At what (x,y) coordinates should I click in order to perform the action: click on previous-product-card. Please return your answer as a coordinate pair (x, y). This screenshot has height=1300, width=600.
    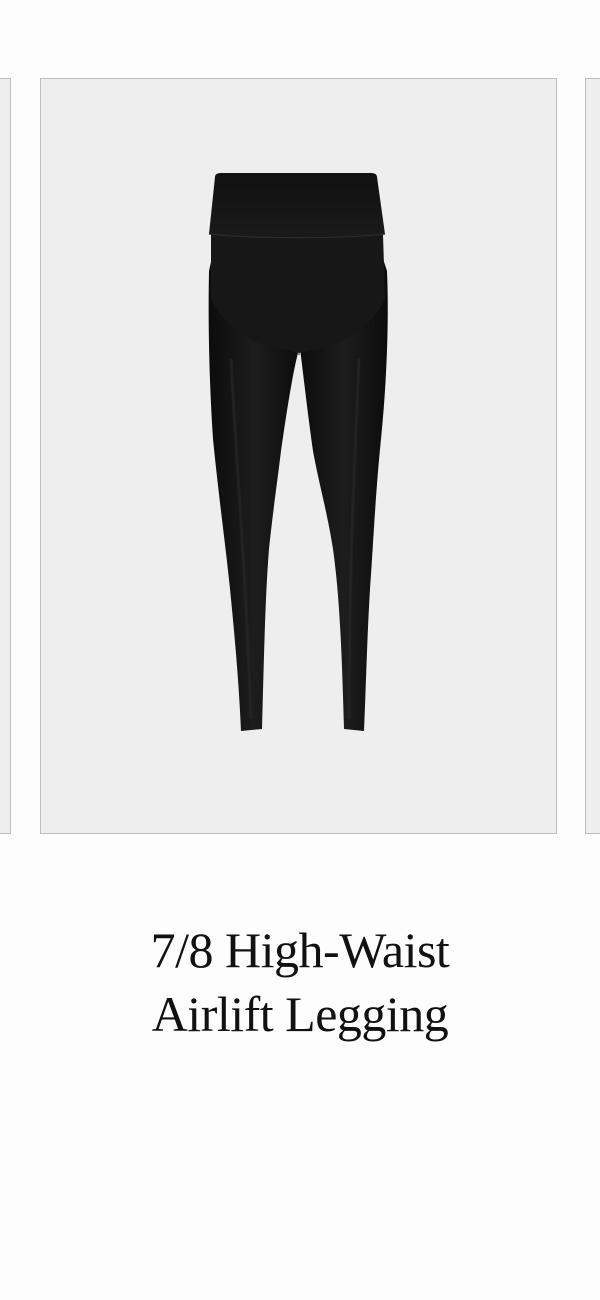
    Looking at the image, I should click on (5, 456).